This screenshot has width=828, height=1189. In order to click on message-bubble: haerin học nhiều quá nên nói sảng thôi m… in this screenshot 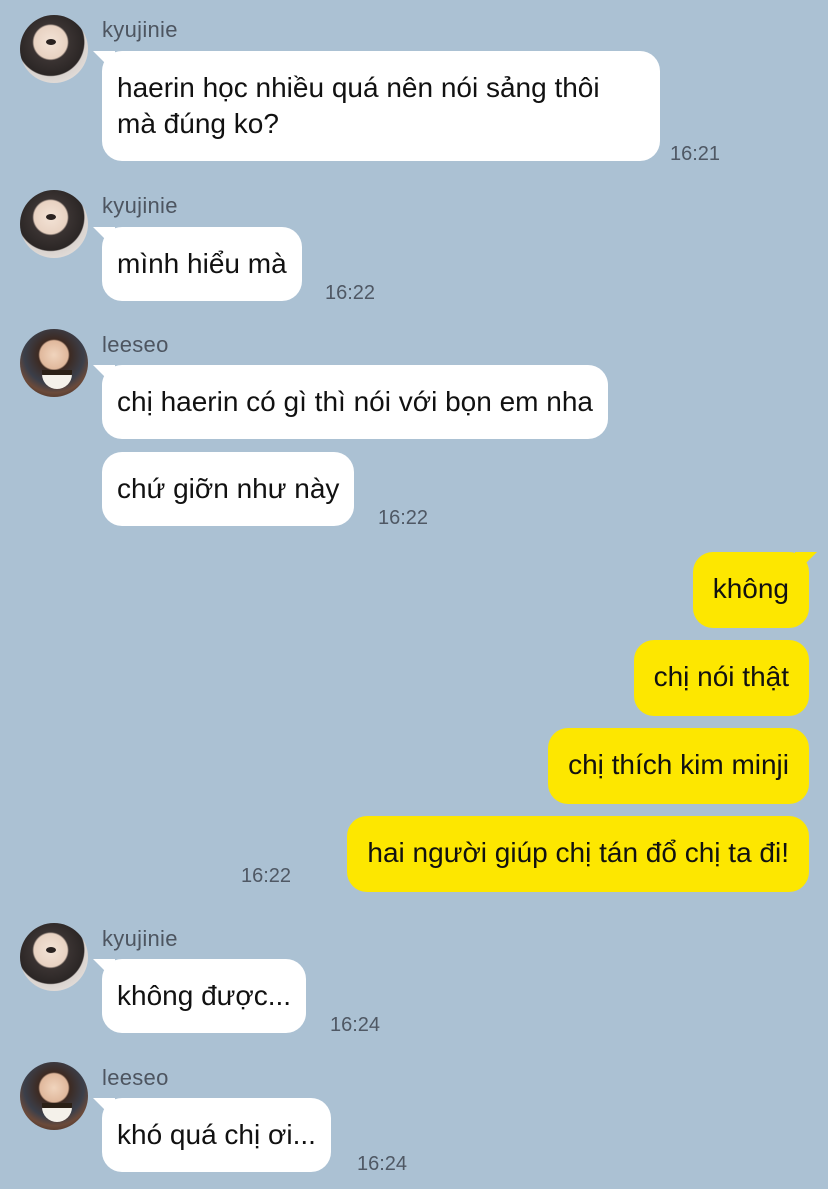, I will do `click(381, 106)`.